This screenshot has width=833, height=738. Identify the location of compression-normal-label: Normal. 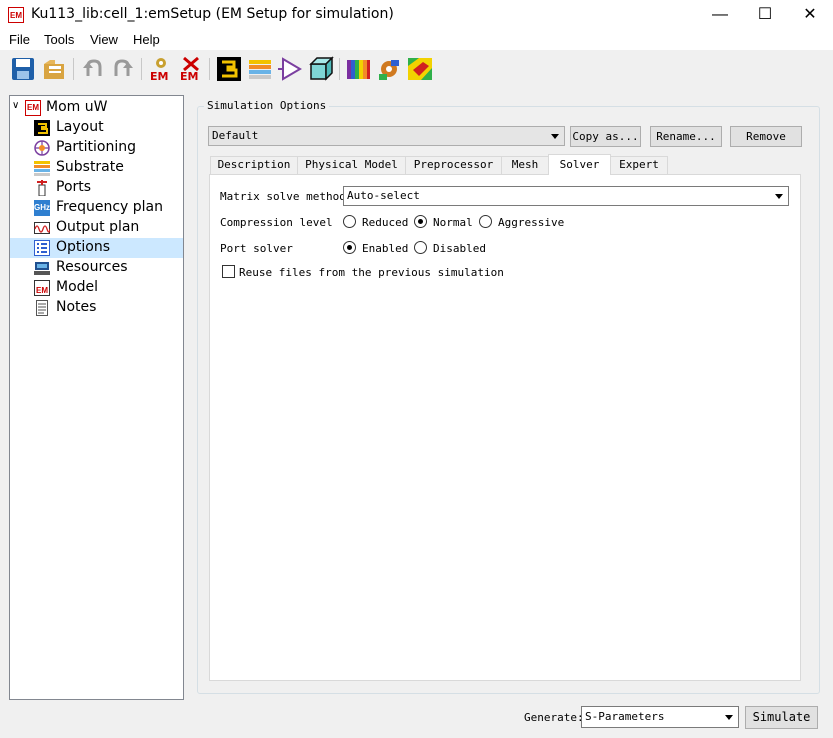
(453, 222).